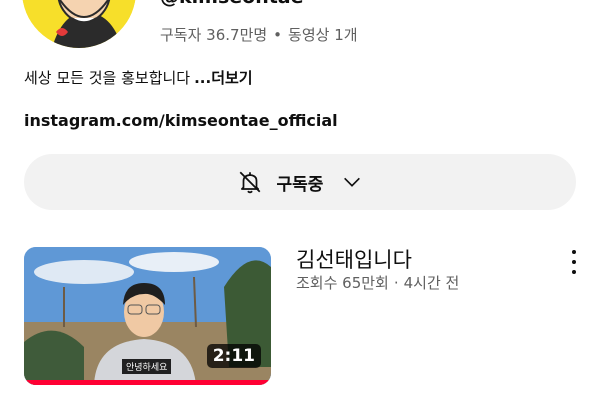 Image resolution: width=600 pixels, height=400 pixels. I want to click on video-duration: 2:11, so click(233, 356).